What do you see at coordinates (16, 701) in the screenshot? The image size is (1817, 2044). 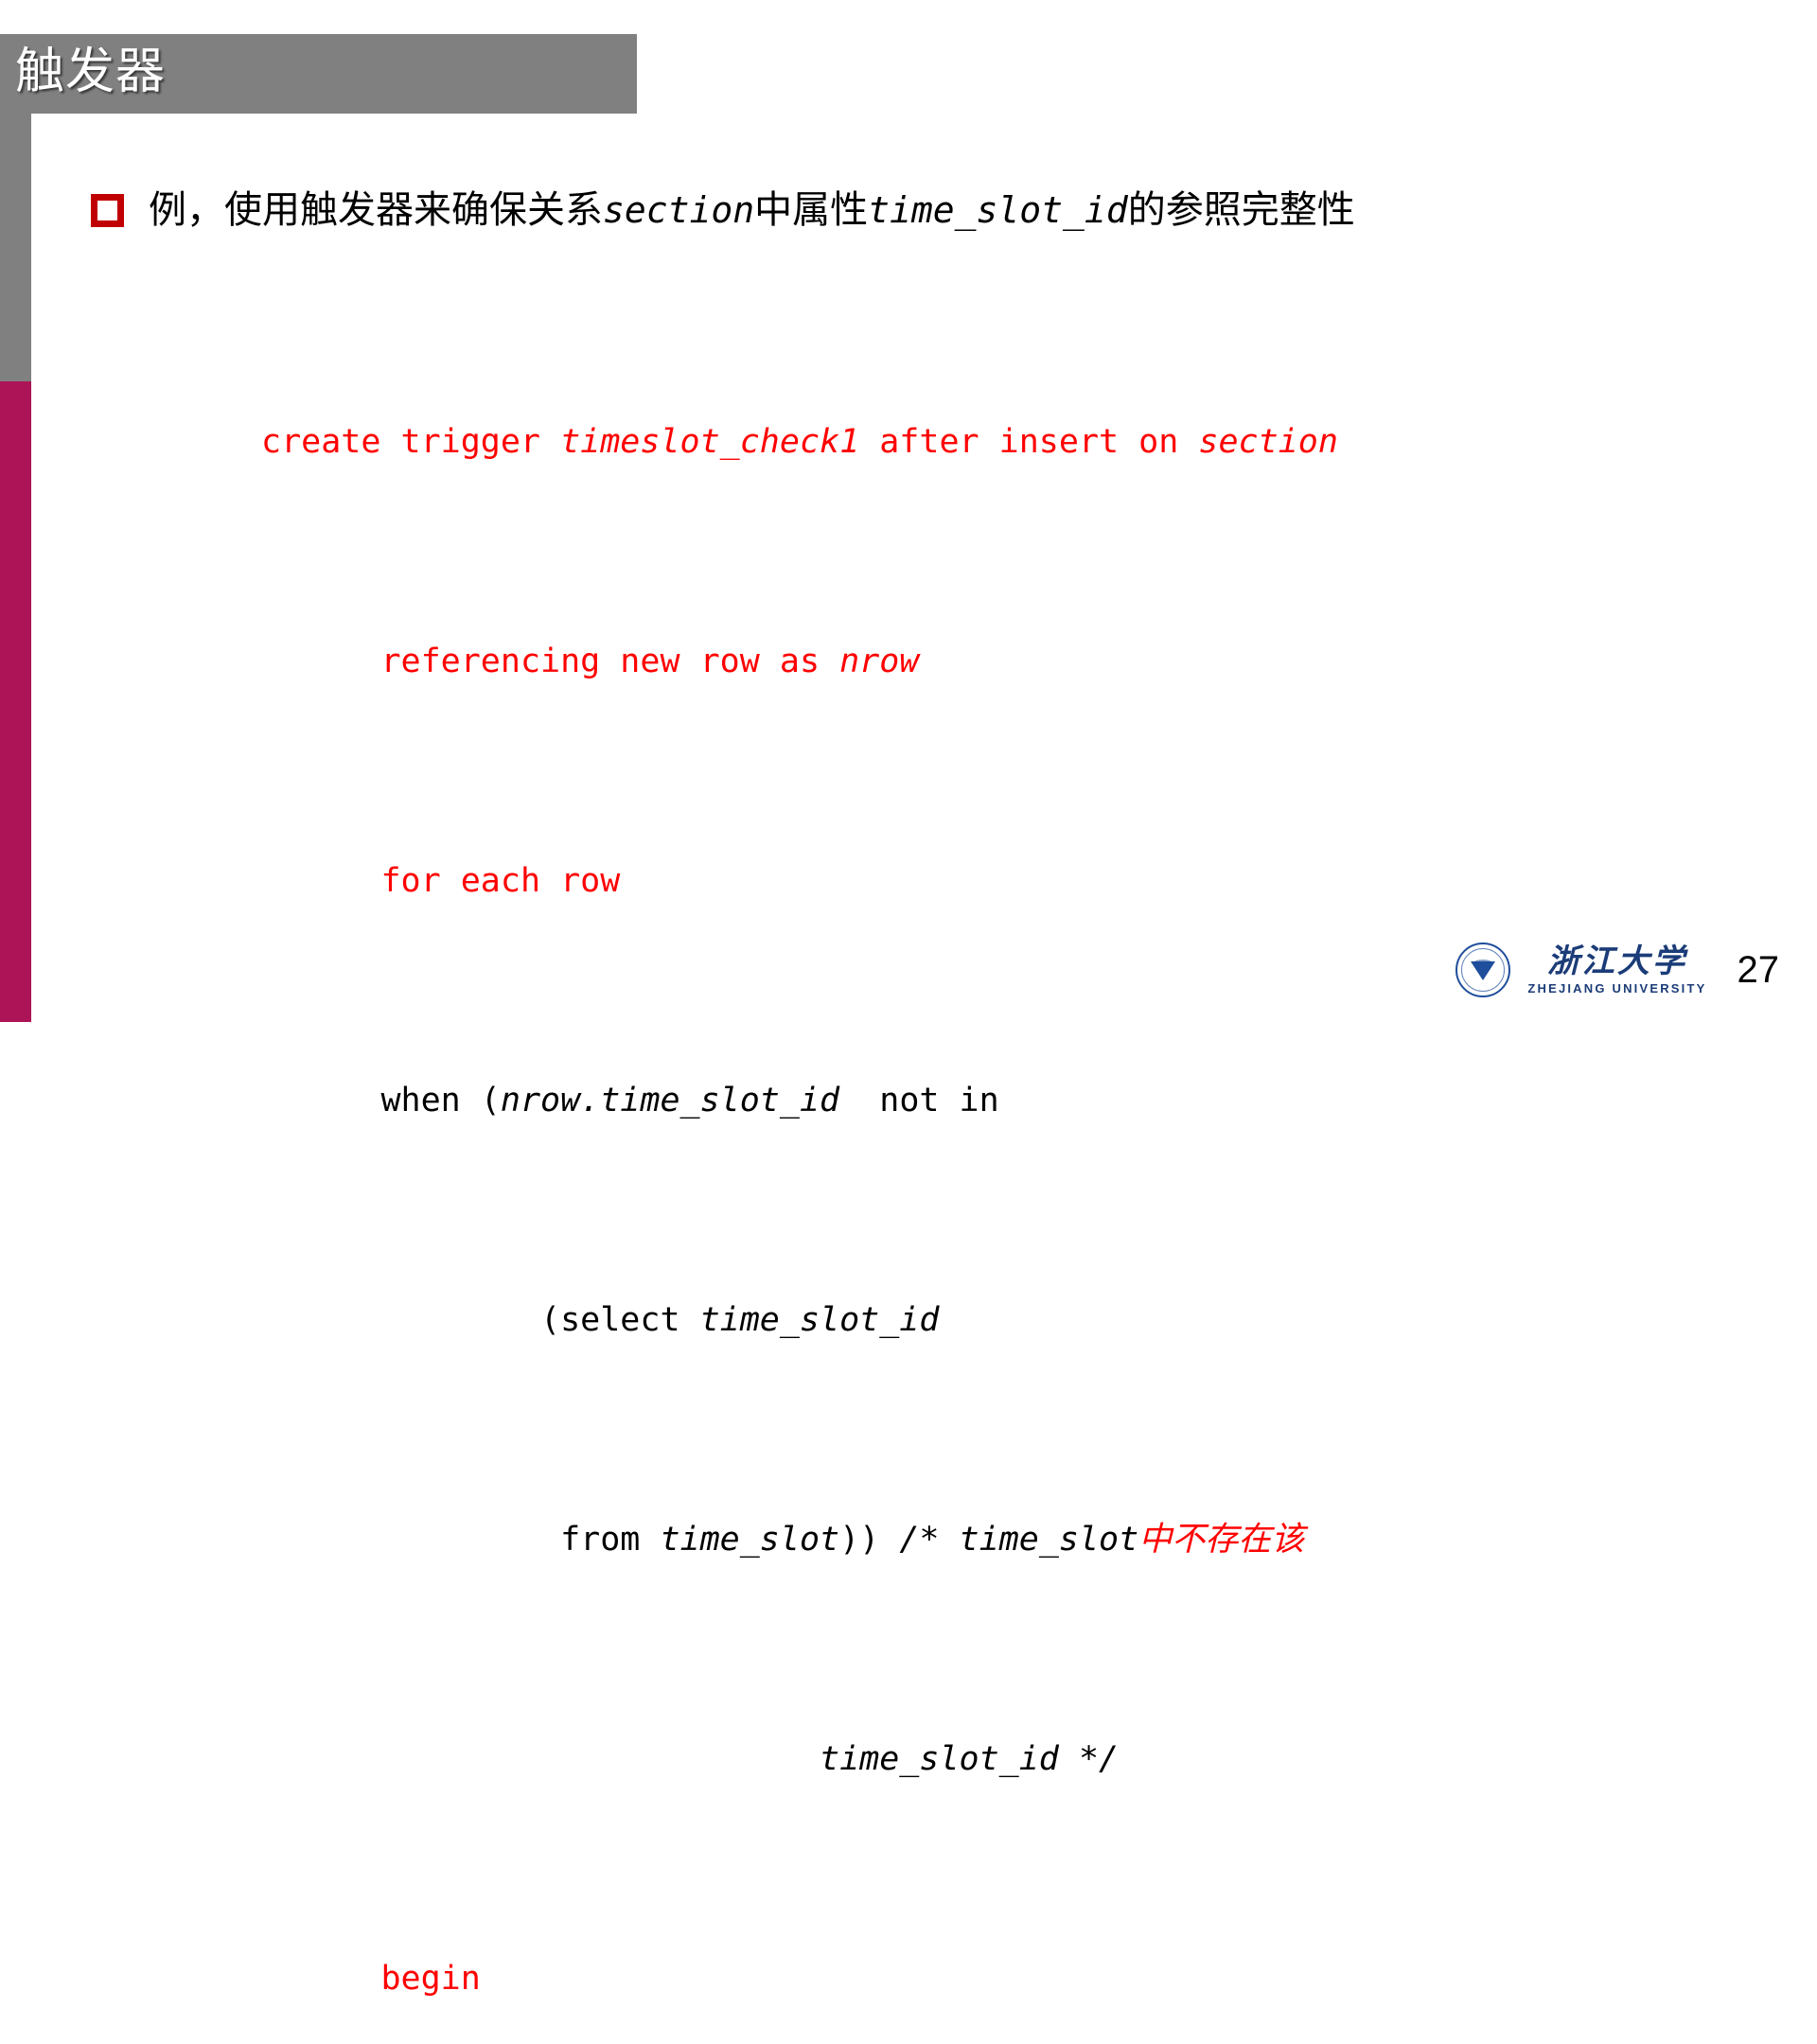 I see `left-accent-strip-crimson` at bounding box center [16, 701].